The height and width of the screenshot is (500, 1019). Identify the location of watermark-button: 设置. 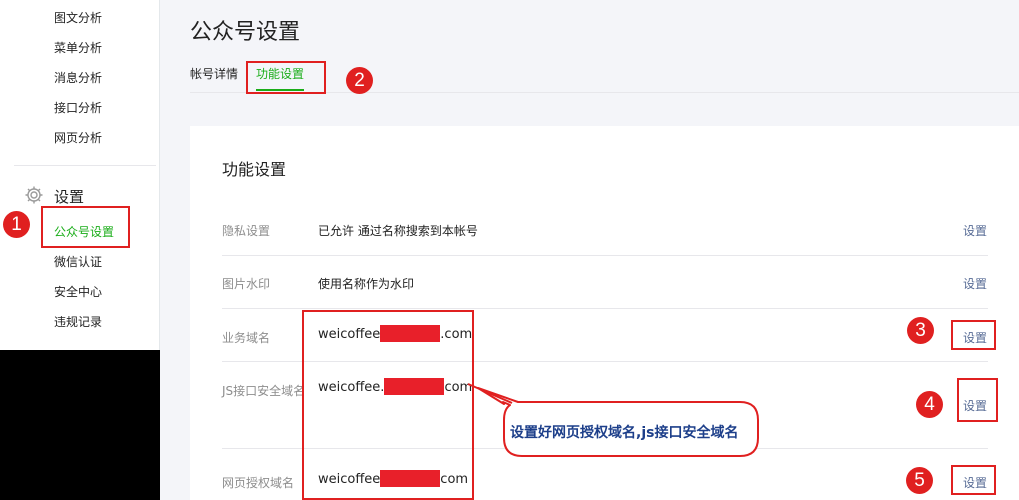
(975, 283).